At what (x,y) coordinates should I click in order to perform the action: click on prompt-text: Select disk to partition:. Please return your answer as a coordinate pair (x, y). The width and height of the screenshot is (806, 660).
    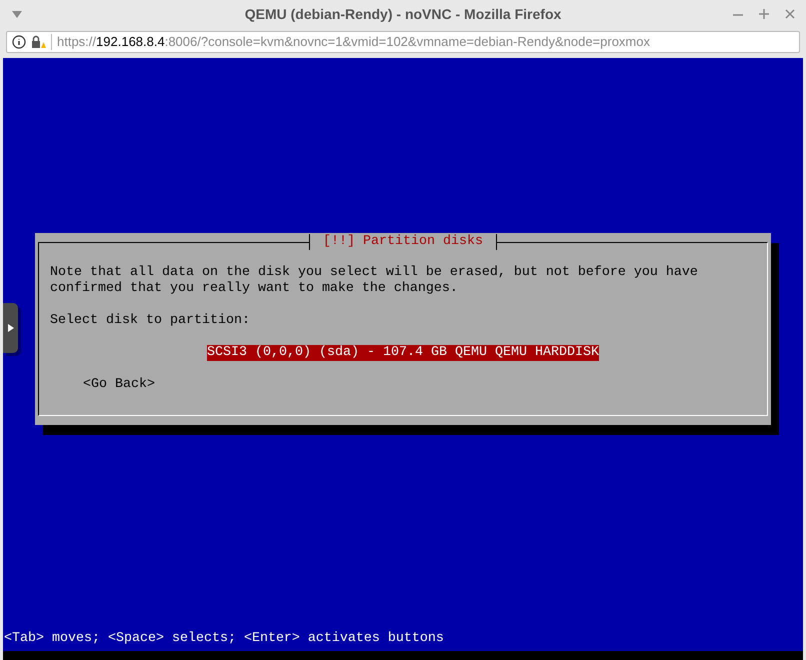
    Looking at the image, I should click on (150, 321).